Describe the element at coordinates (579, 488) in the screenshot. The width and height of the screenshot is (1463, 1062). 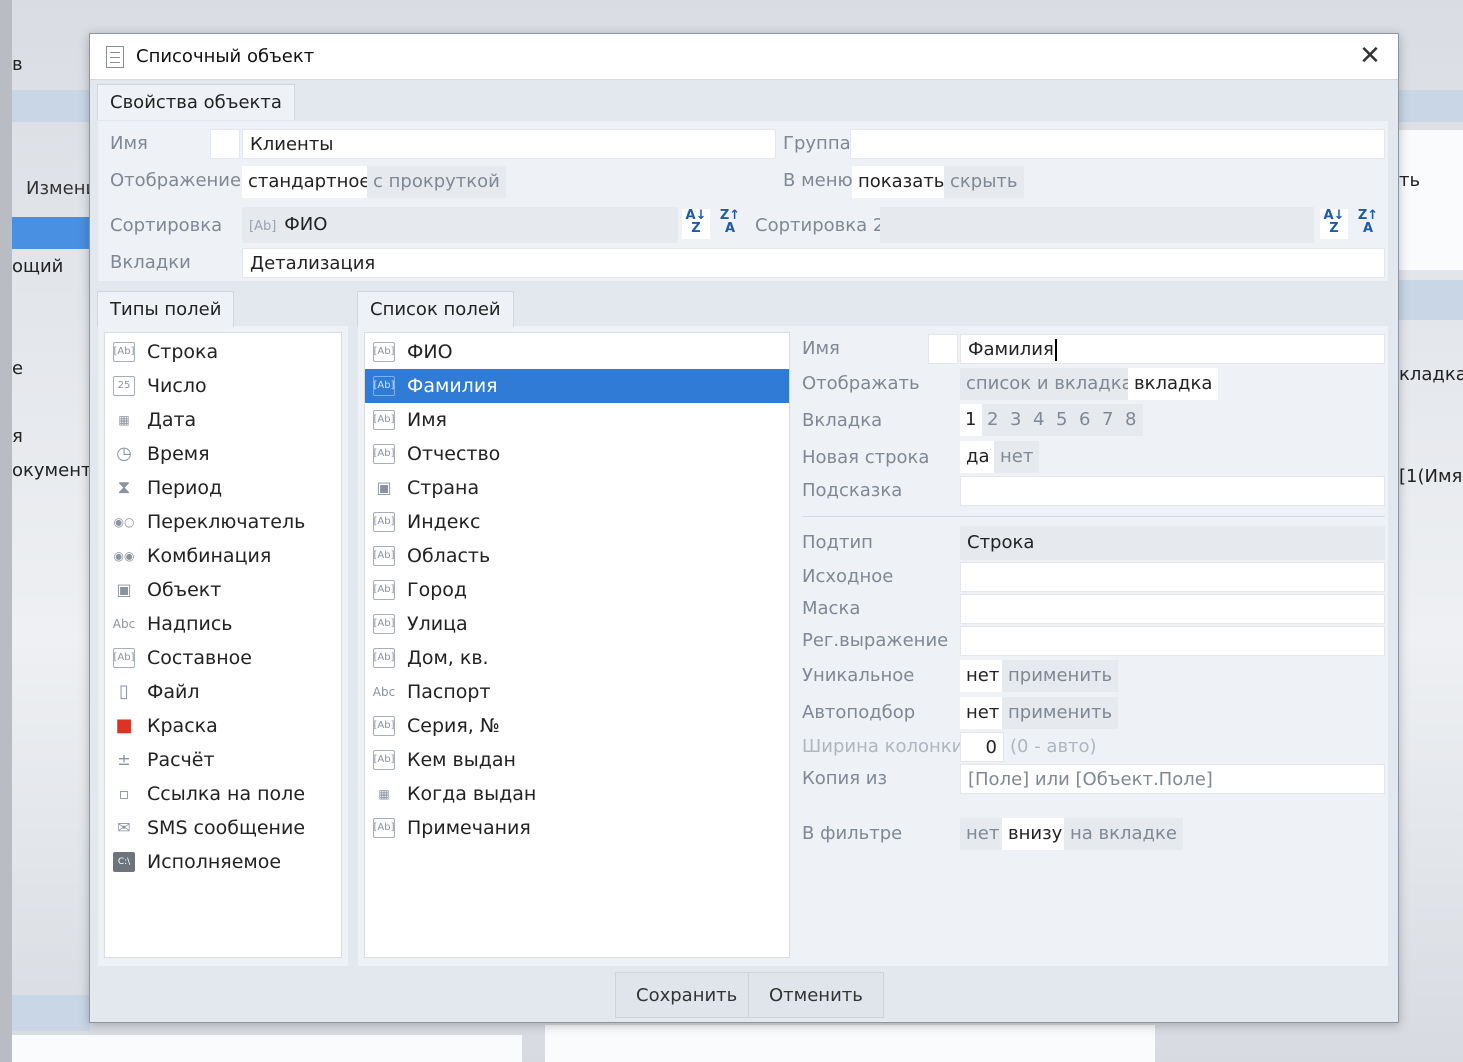
I see `field-item: ▣ Страна` at that location.